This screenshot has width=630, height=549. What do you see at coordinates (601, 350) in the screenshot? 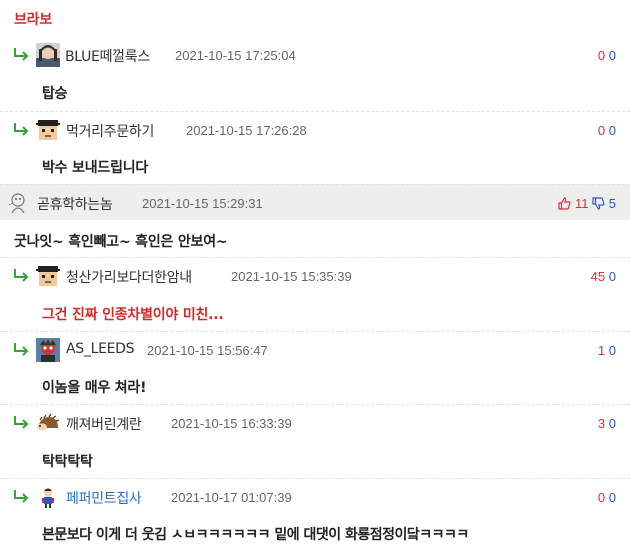
I see `upvote-count: 1` at bounding box center [601, 350].